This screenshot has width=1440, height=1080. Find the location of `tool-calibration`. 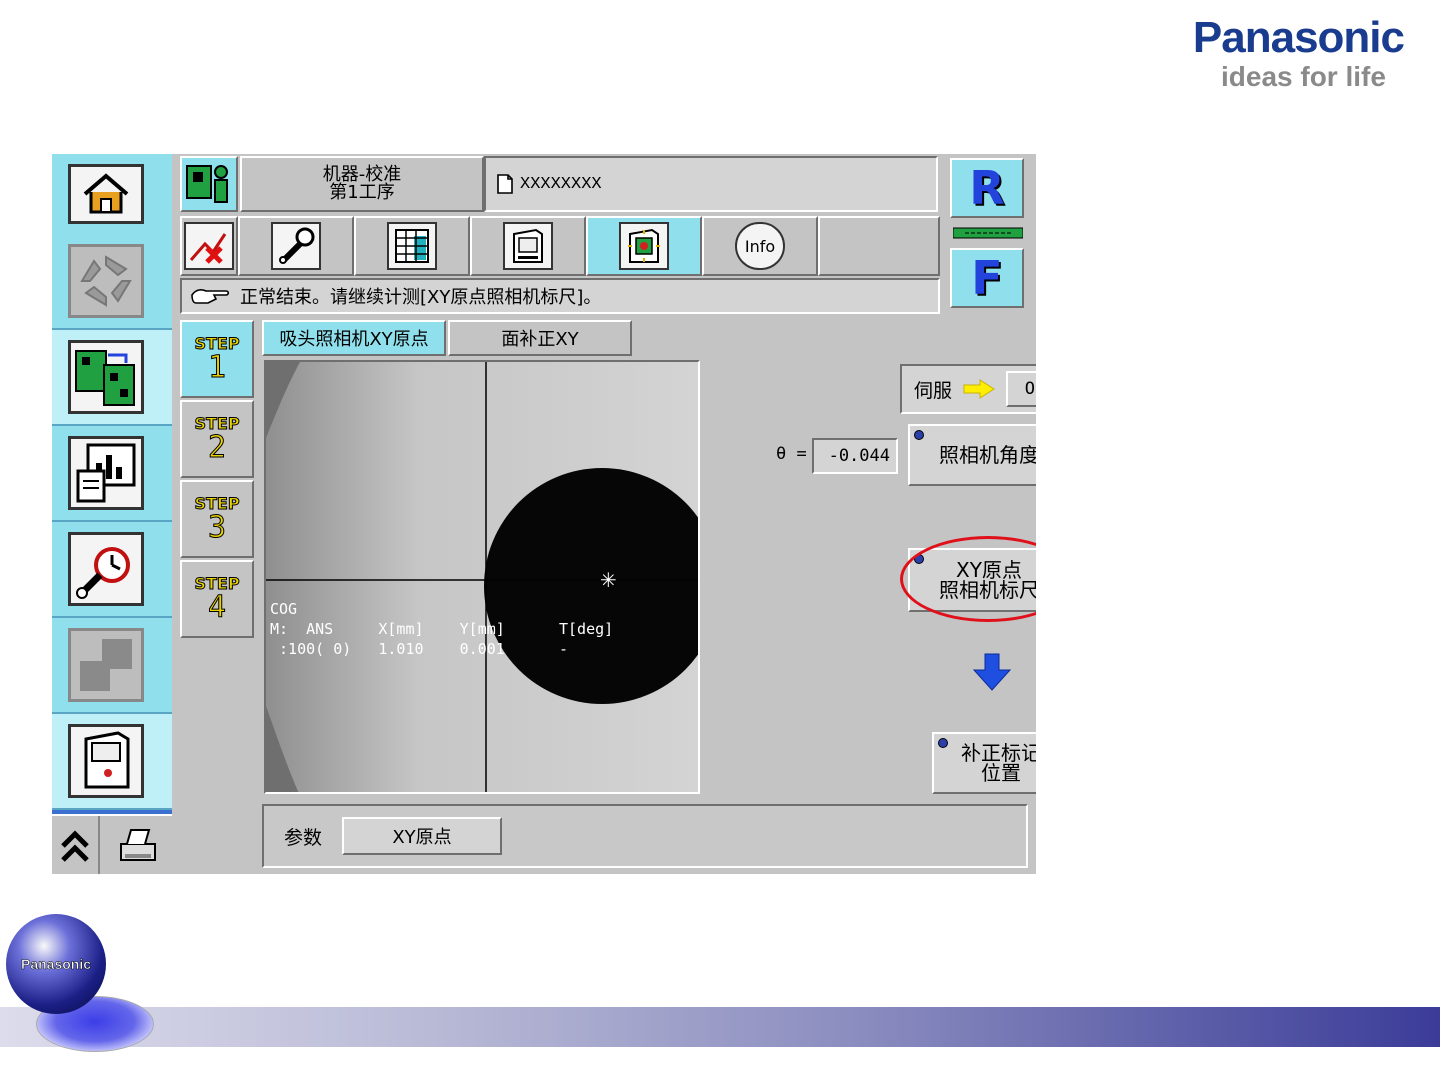

tool-calibration is located at coordinates (644, 246).